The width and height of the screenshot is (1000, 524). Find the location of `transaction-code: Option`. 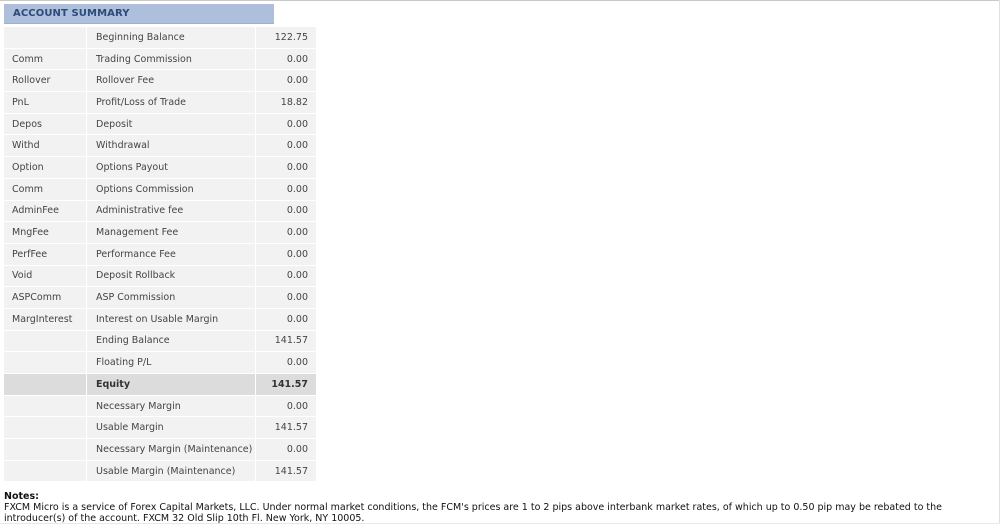

transaction-code: Option is located at coordinates (45, 167).